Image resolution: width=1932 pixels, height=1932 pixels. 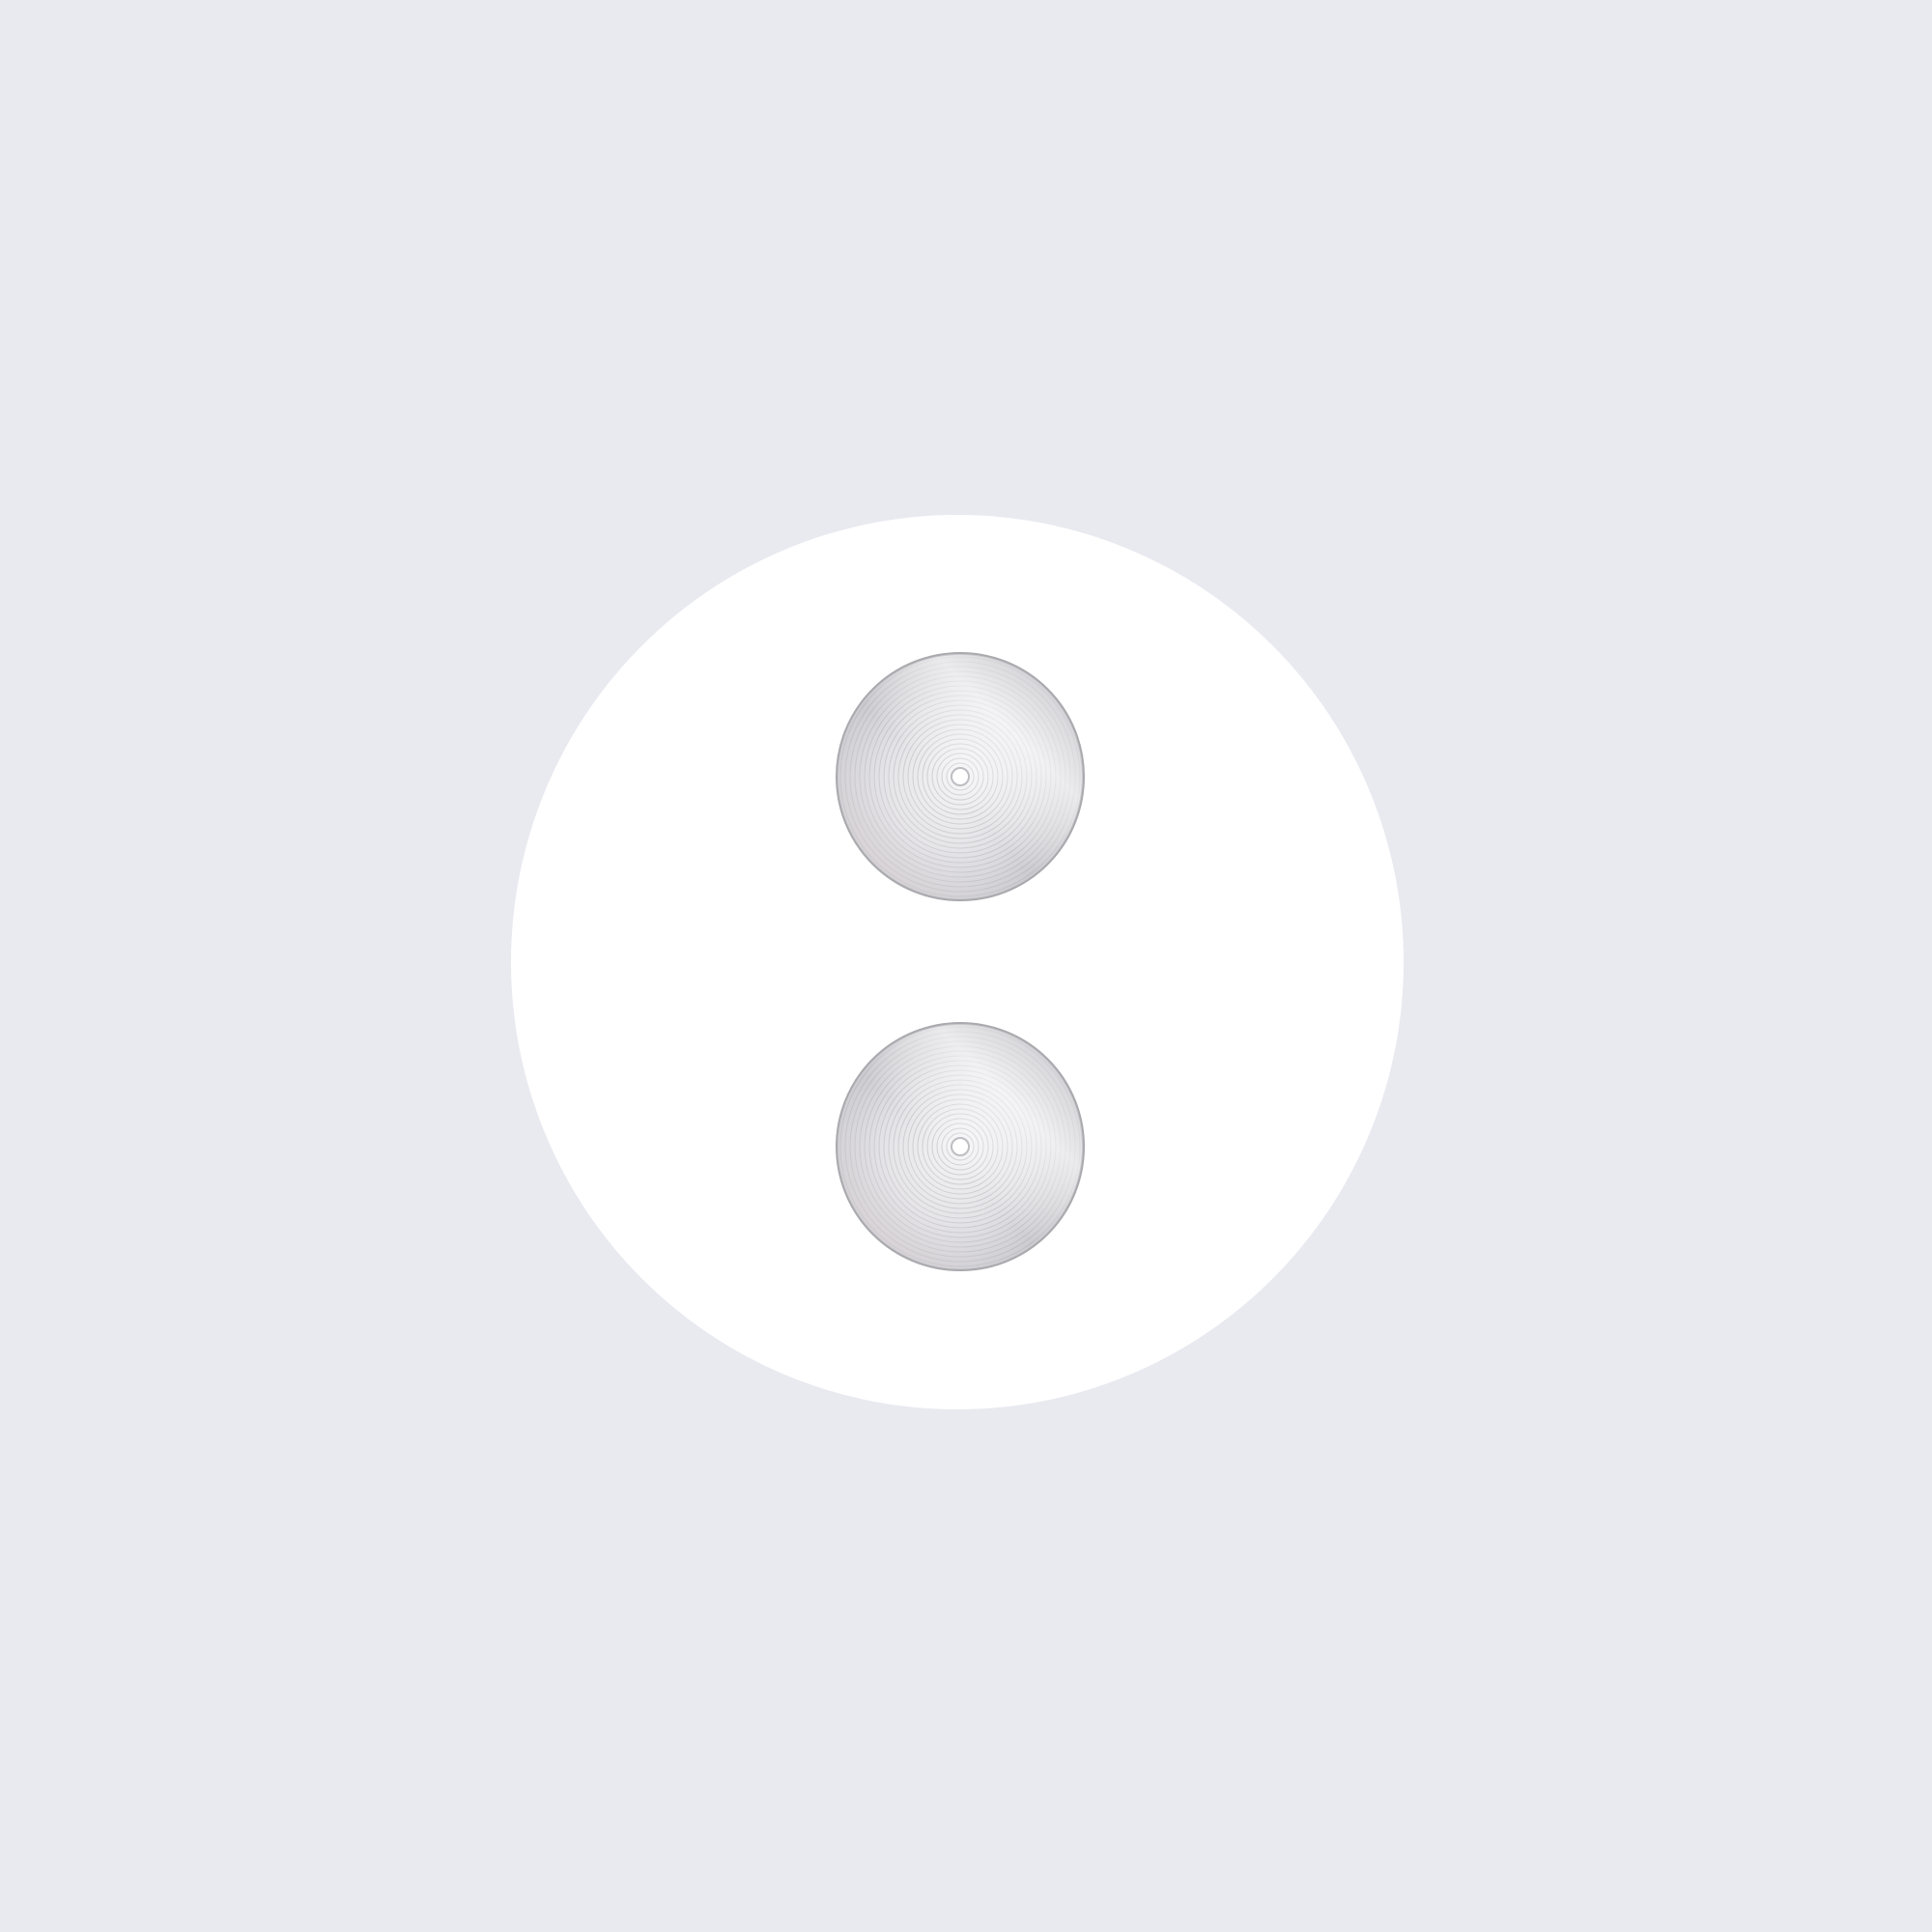 I want to click on pad-top-center-hole, so click(x=960, y=776).